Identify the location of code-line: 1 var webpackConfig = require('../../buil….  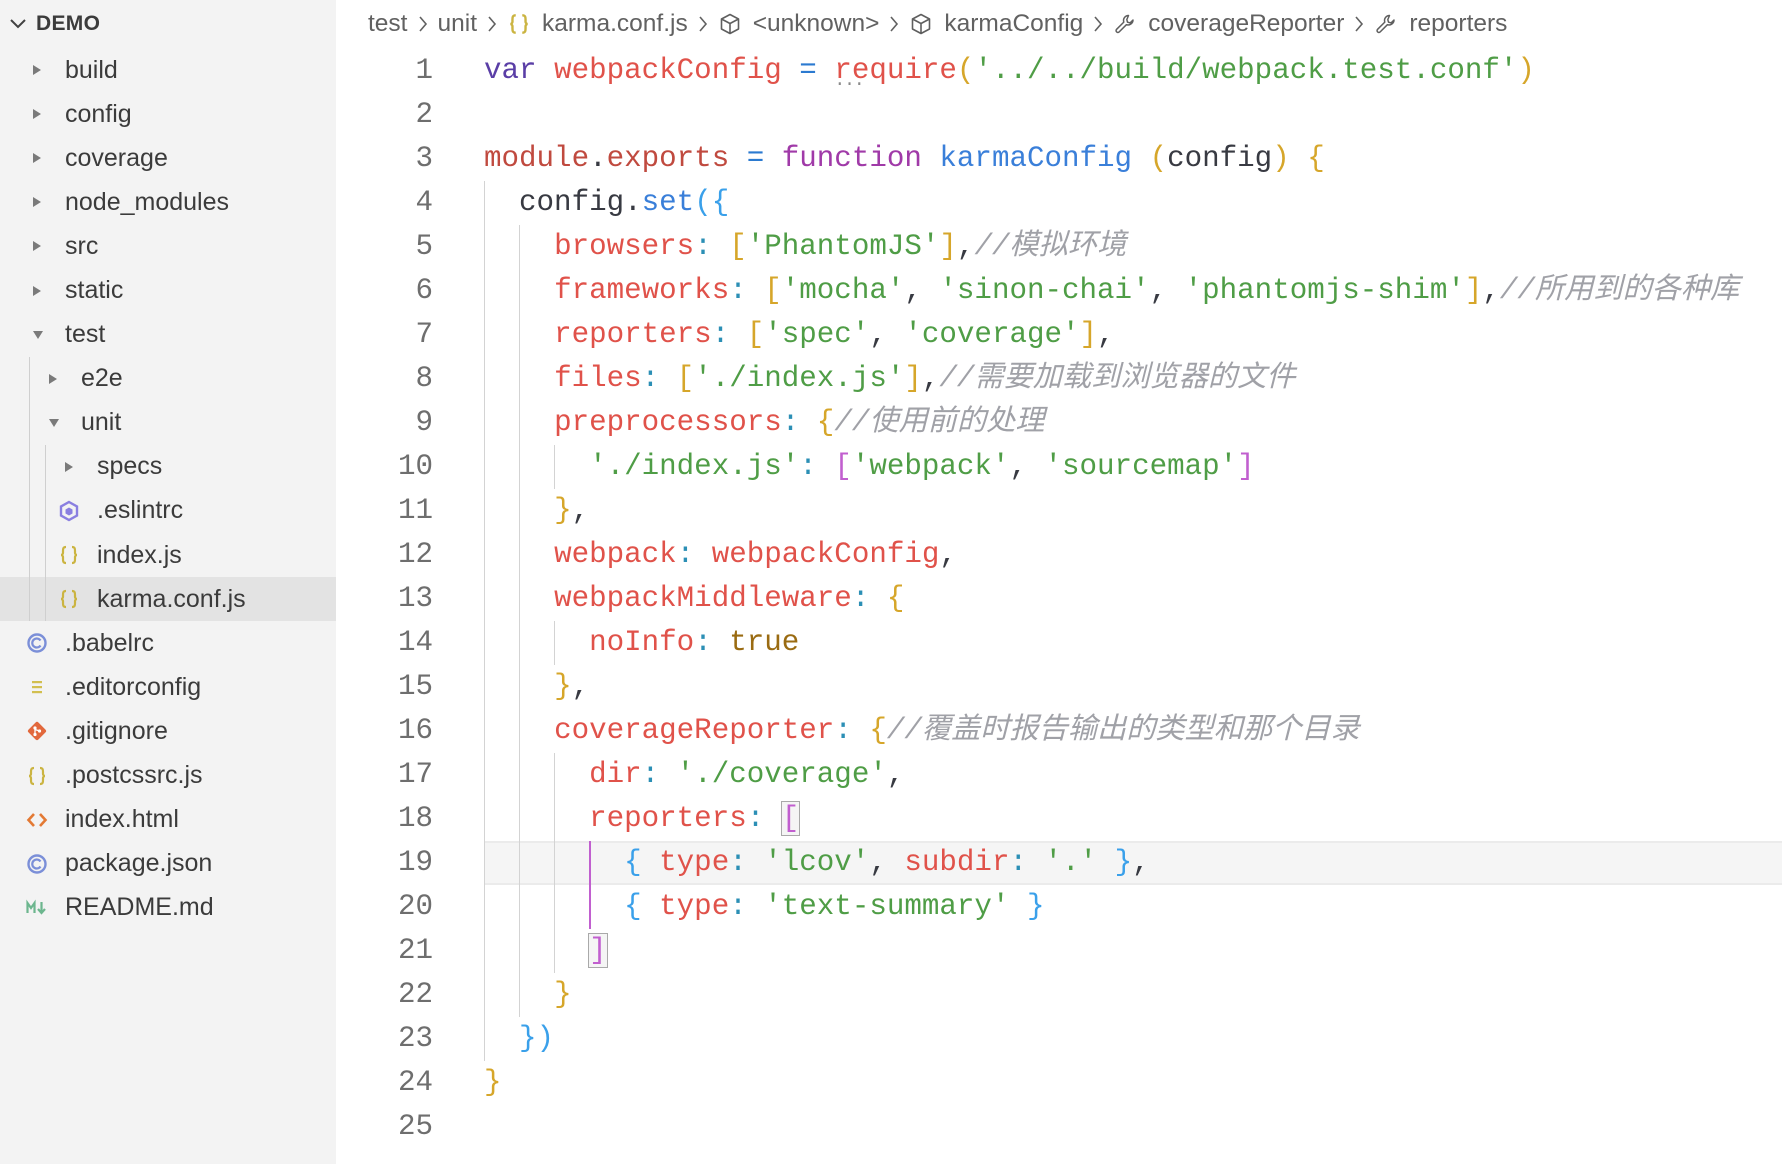
(1059, 71).